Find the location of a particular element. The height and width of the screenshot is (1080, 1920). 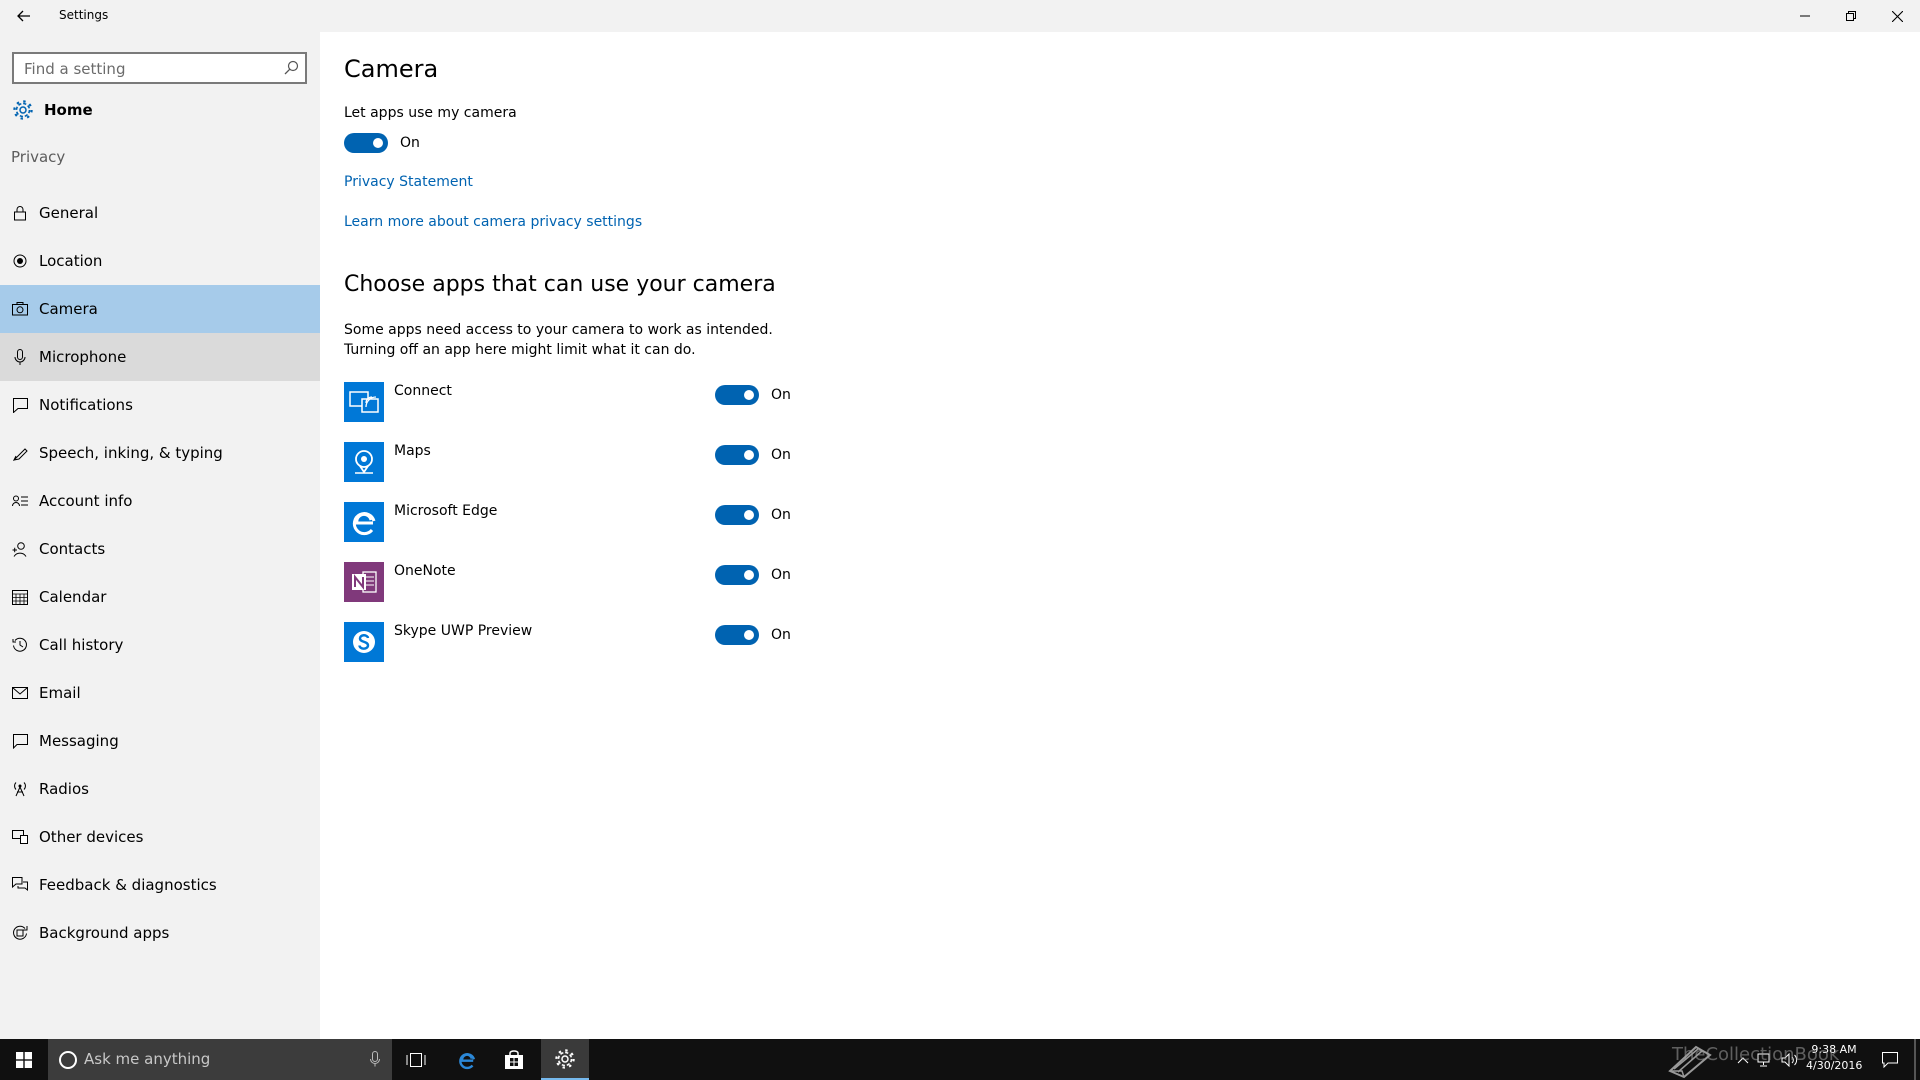

close-button is located at coordinates (1897, 16).